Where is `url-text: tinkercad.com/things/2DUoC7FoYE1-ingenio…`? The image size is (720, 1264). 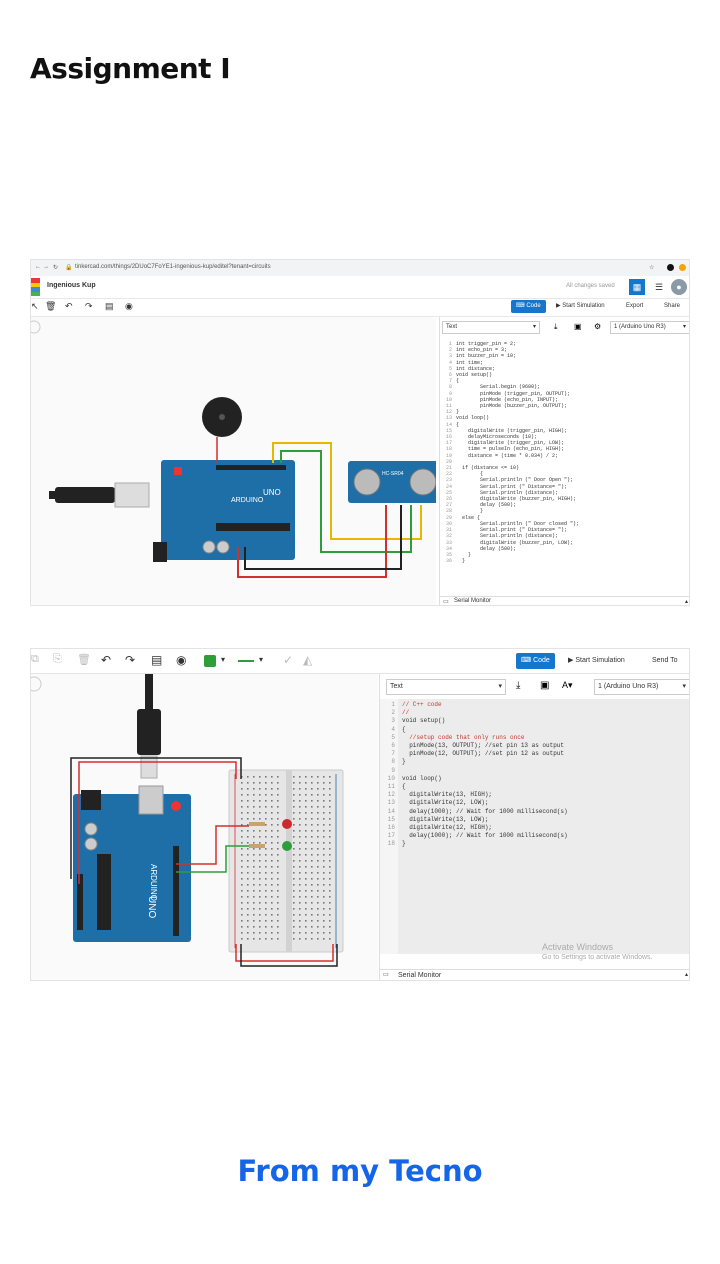 url-text: tinkercad.com/things/2DUoC7FoYE1-ingenio… is located at coordinates (173, 267).